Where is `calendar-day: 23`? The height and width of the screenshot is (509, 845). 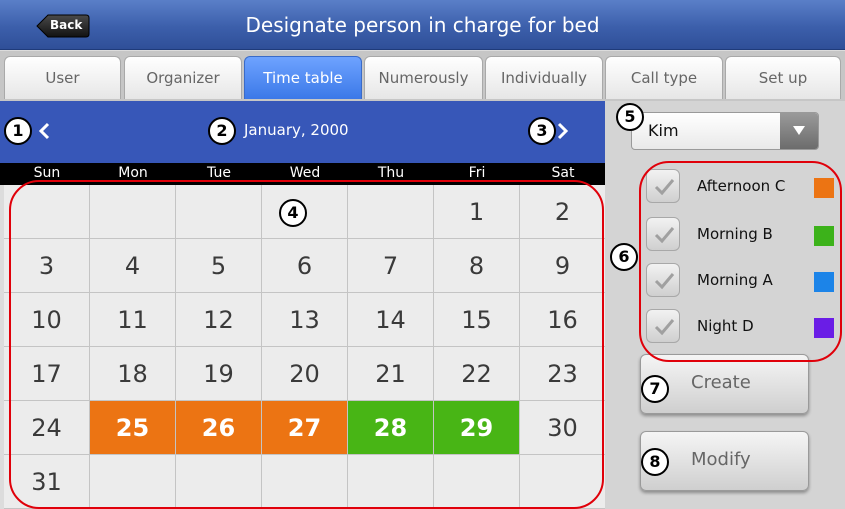 calendar-day: 23 is located at coordinates (563, 374).